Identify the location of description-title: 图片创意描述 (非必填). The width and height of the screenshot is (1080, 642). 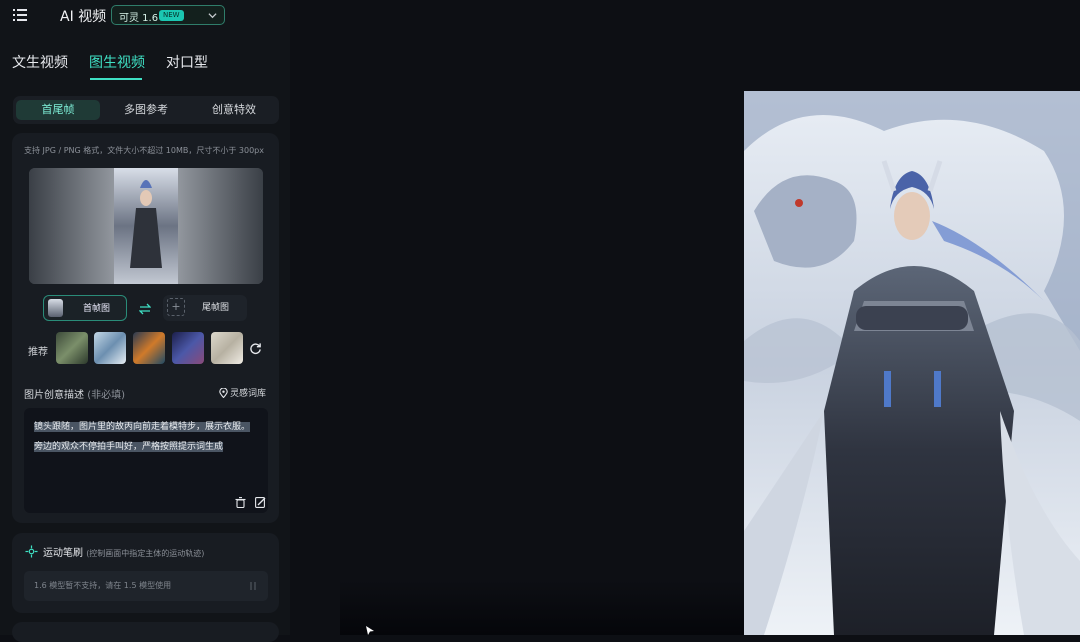
(74, 393).